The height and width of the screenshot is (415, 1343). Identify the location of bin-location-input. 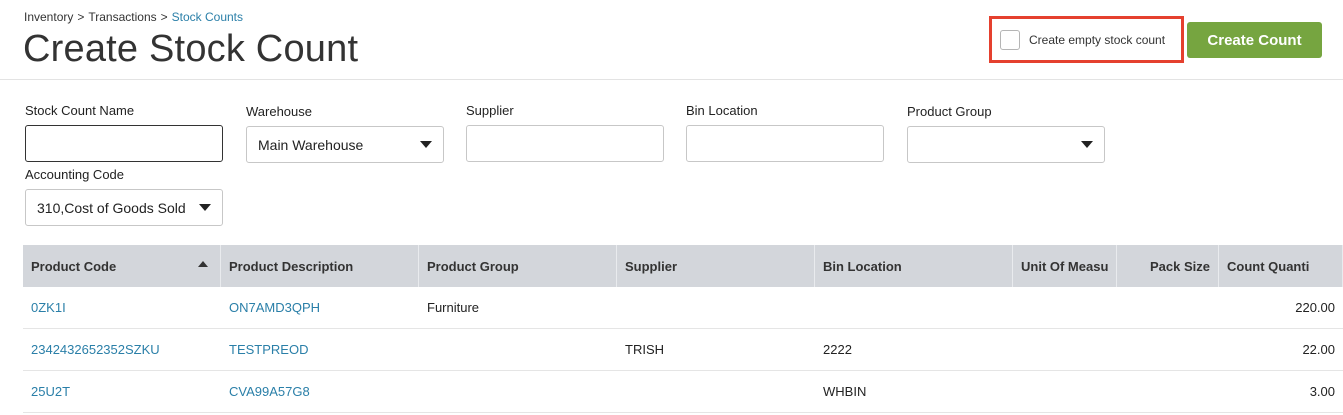
(785, 143).